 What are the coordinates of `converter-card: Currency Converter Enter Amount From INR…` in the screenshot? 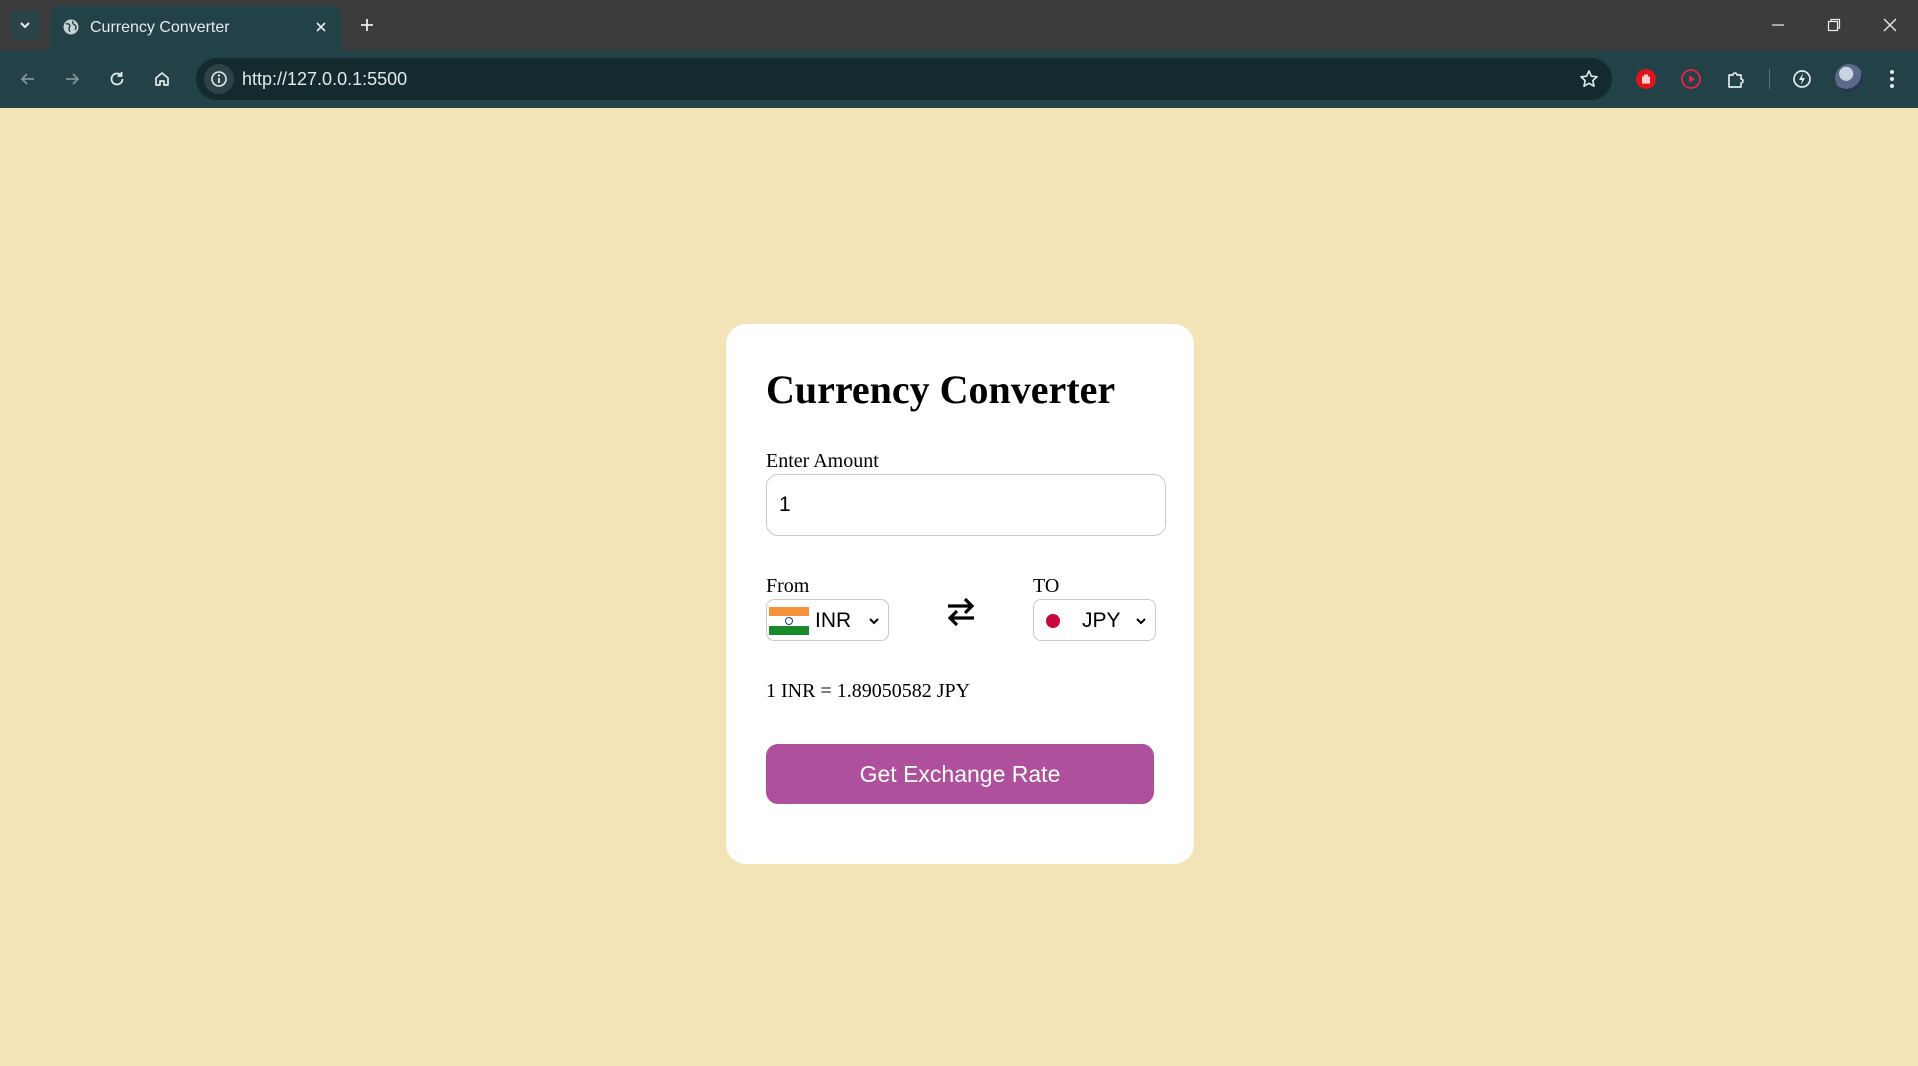 It's located at (960, 594).